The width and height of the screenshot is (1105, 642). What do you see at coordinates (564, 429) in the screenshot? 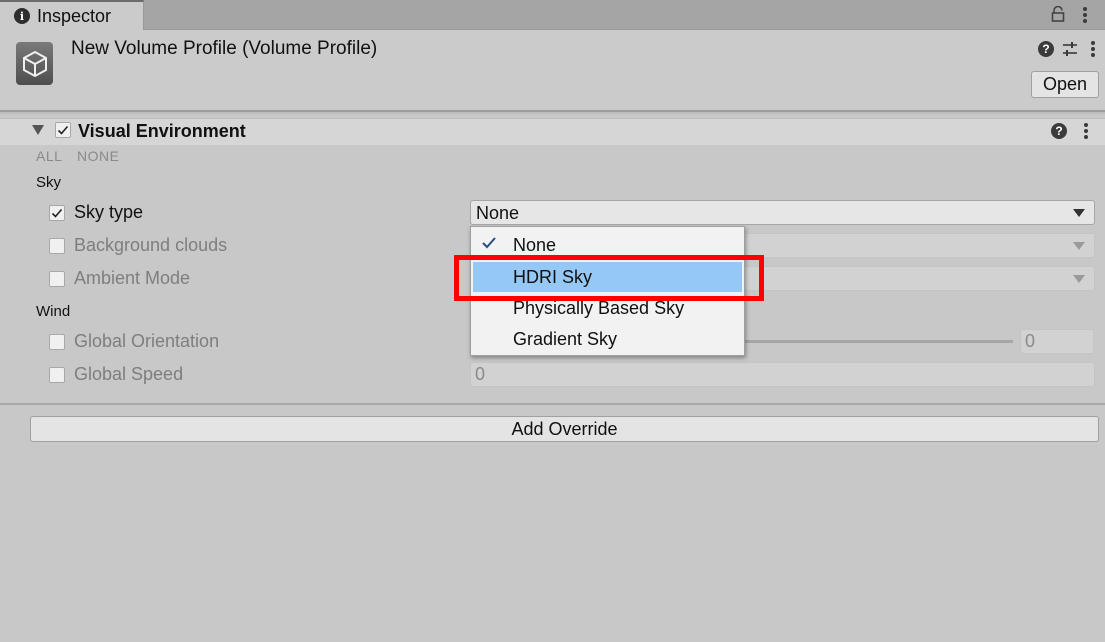
I see `add-override-button: Add Override` at bounding box center [564, 429].